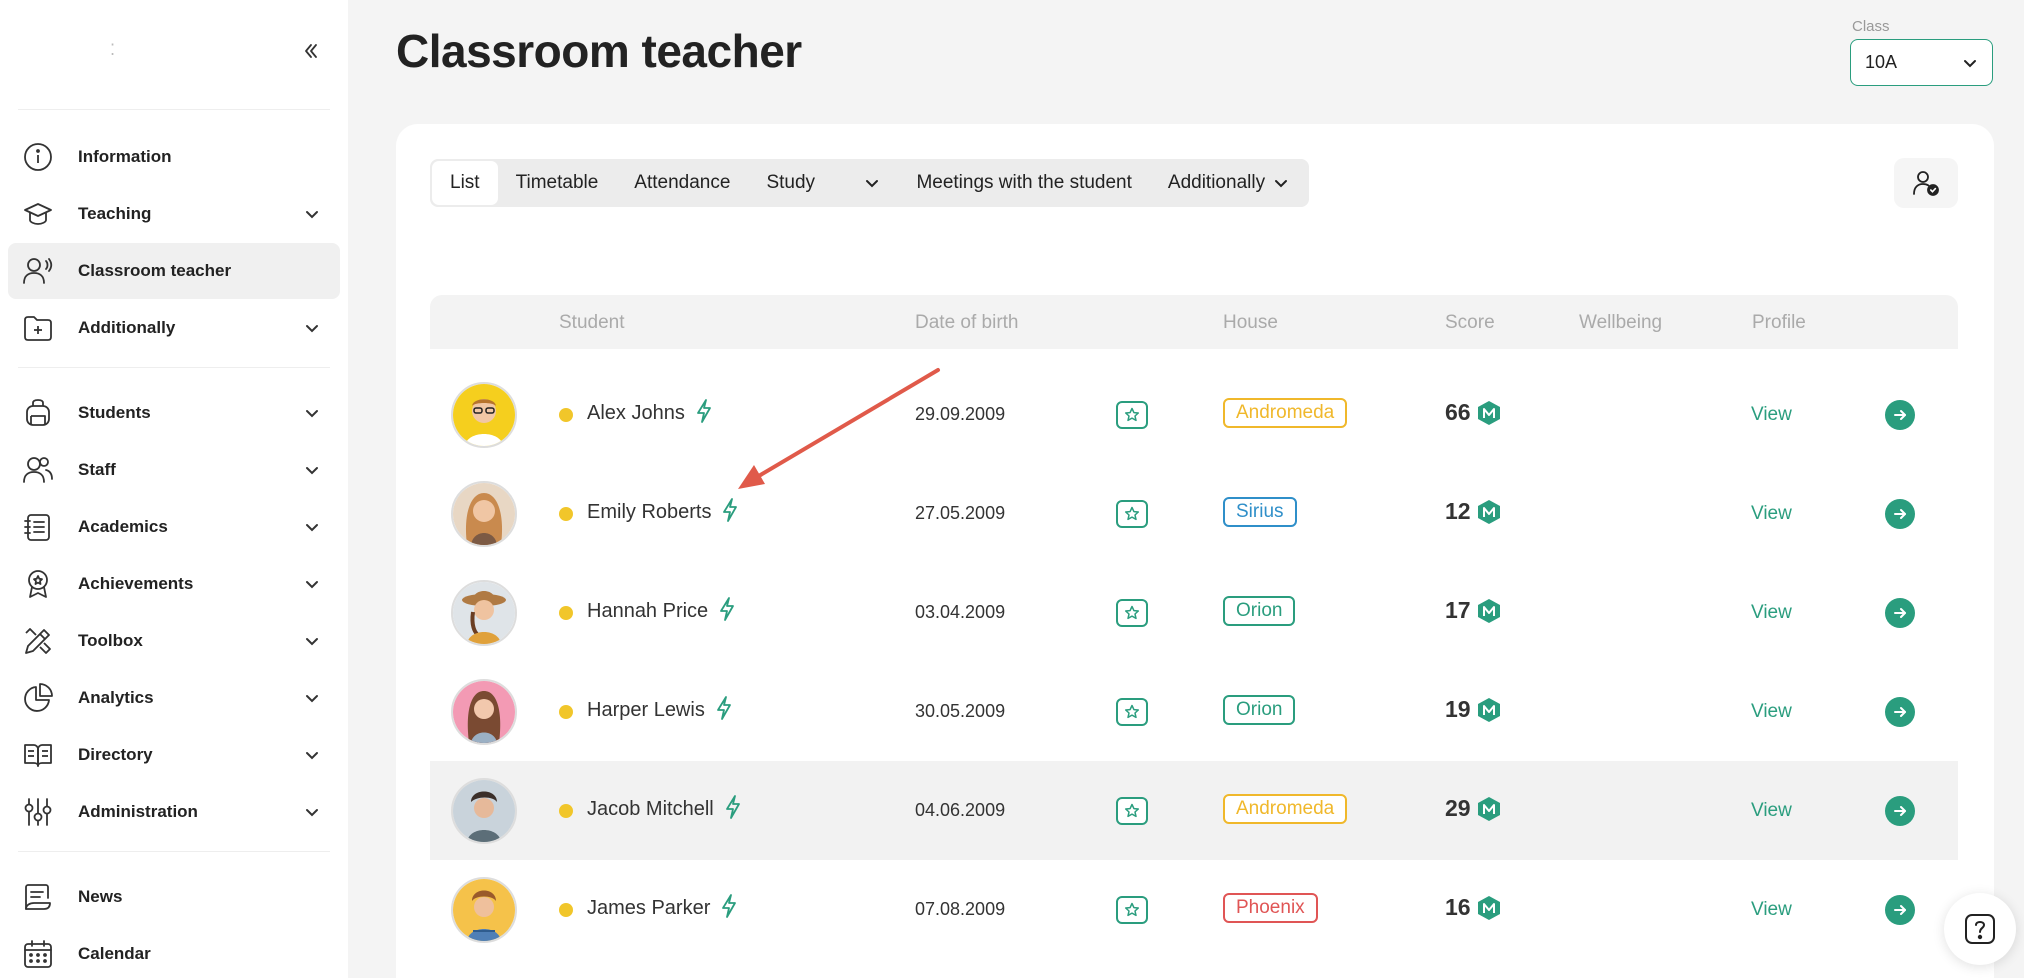 This screenshot has height=978, width=2024. What do you see at coordinates (174, 413) in the screenshot?
I see `sidebar-item-students: Students` at bounding box center [174, 413].